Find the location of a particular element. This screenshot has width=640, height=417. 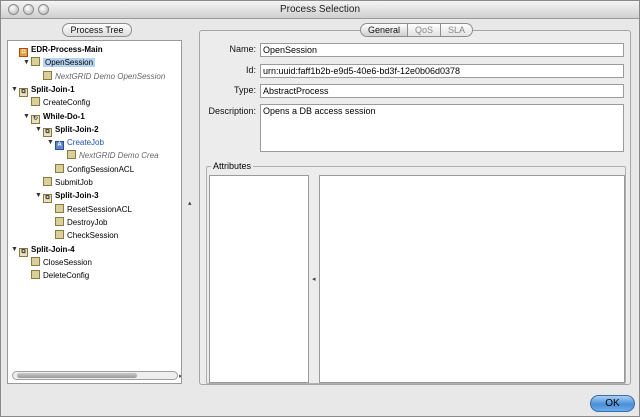

tree-scroll-thumb is located at coordinates (77, 375).